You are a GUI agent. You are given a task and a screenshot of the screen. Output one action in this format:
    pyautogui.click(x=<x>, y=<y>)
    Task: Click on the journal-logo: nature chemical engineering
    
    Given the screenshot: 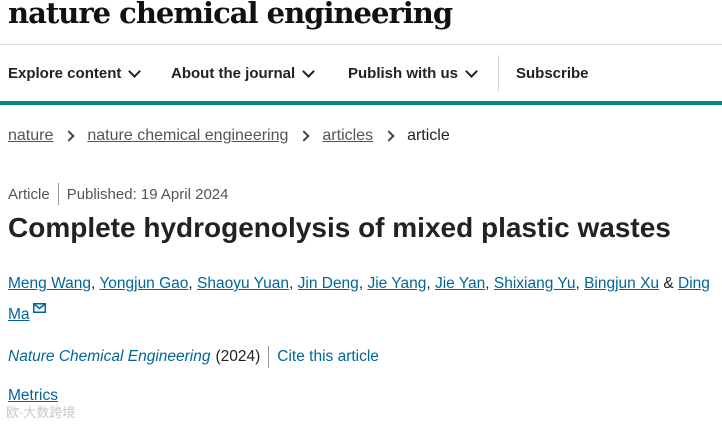 What is the action you would take?
    pyautogui.click(x=230, y=15)
    